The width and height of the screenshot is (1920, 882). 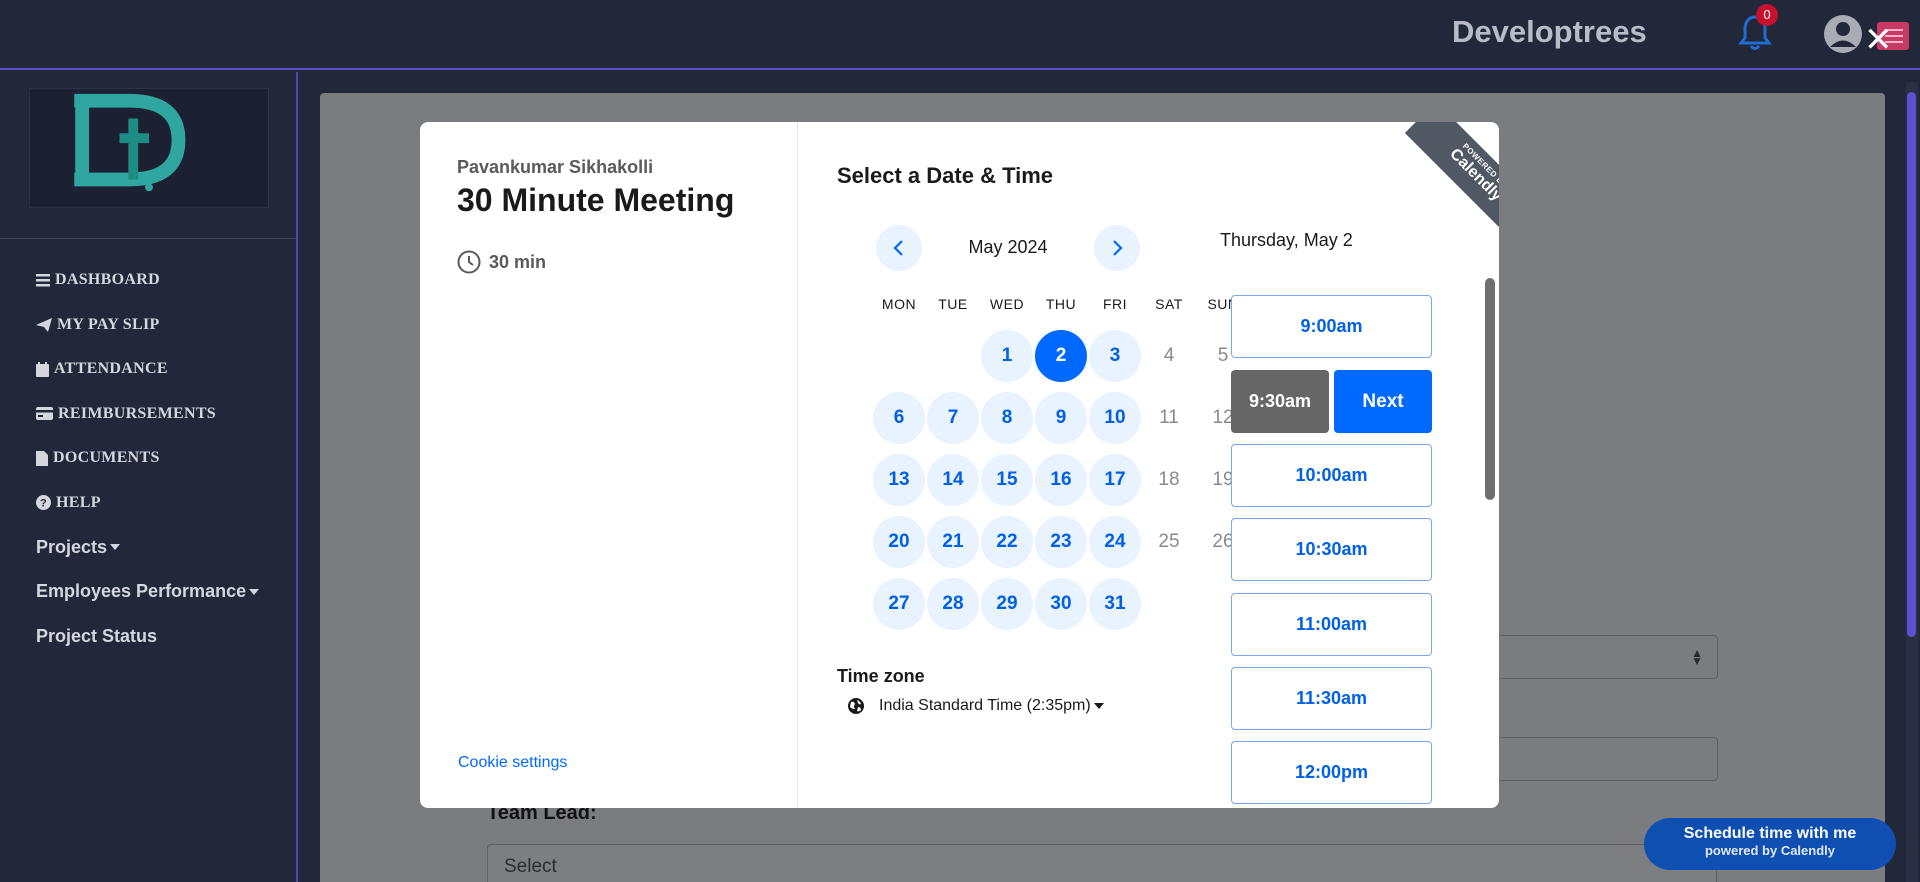 I want to click on company-logo, so click(x=149, y=148).